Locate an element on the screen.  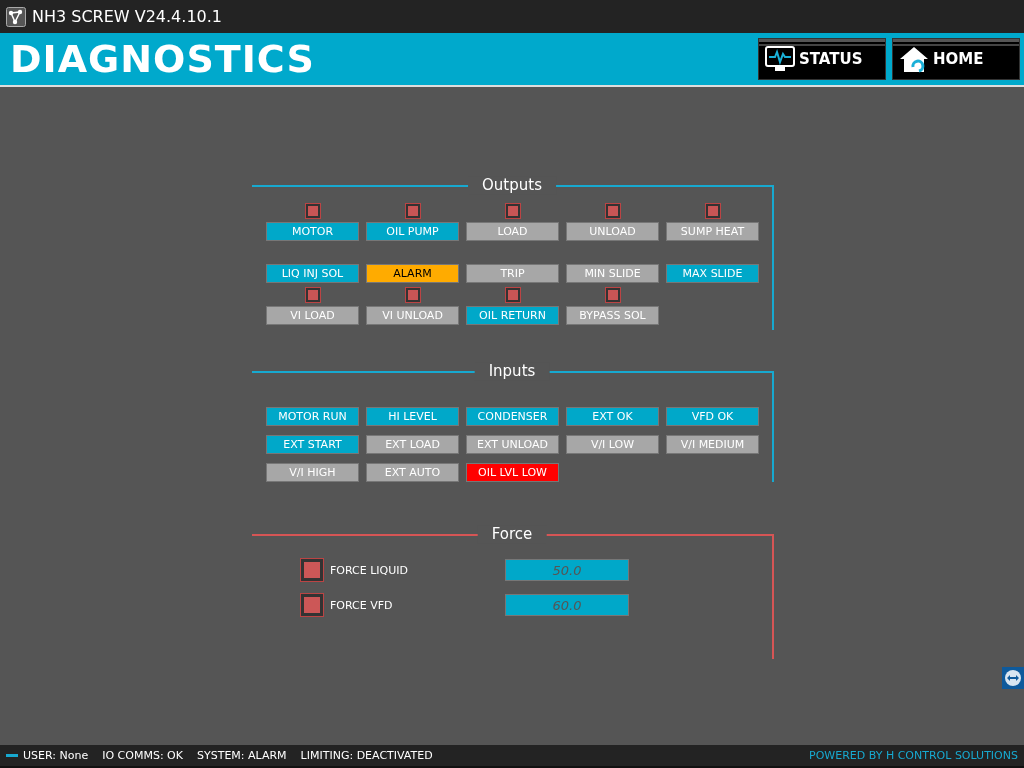
io-indicator: V/I HIGH is located at coordinates (312, 472).